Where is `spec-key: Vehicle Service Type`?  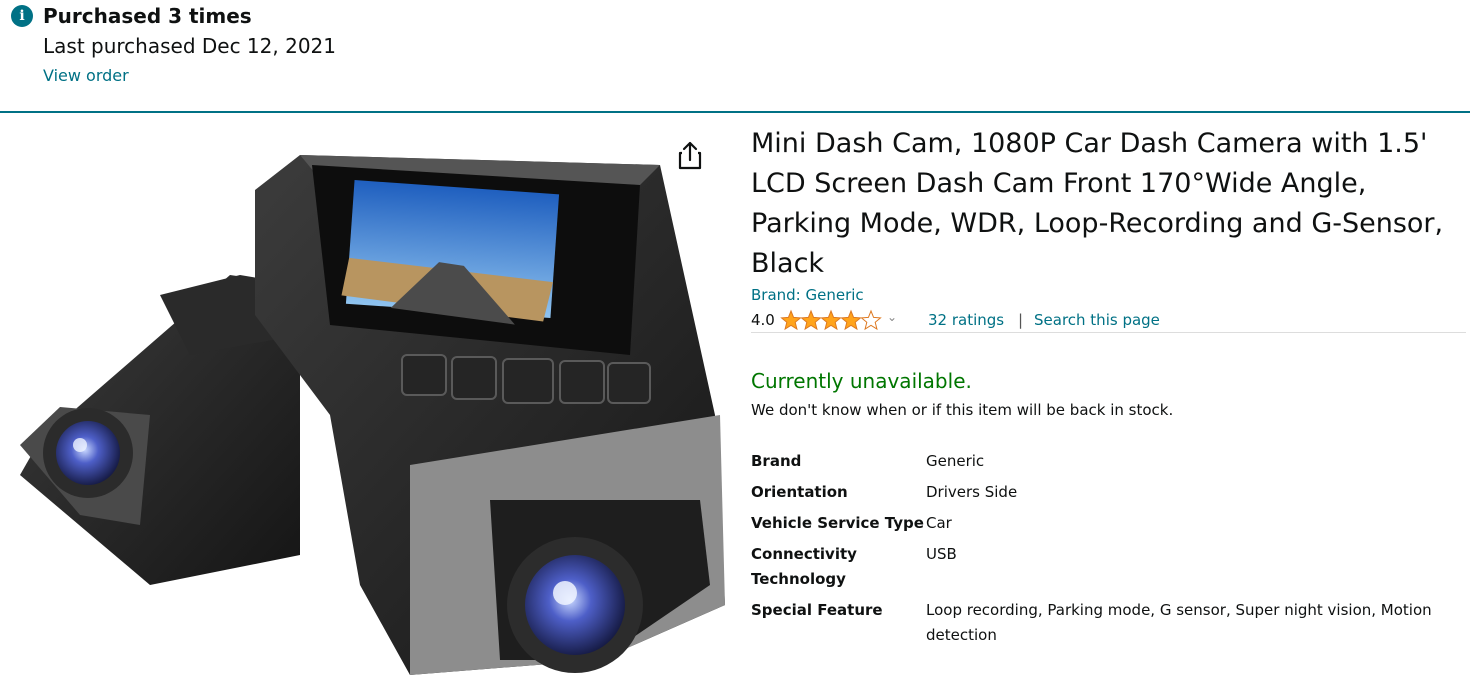
spec-key: Vehicle Service Type is located at coordinates (837, 523).